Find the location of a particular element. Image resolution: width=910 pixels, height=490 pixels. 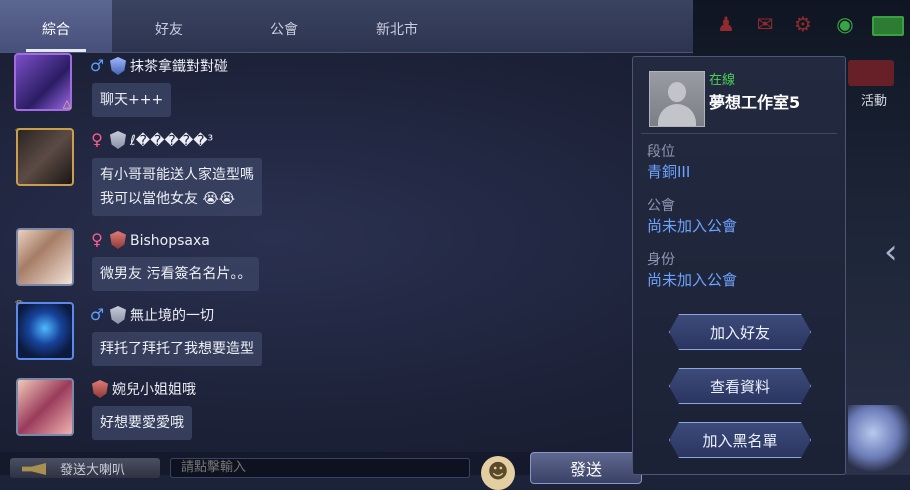

message-text: 有小哥哥能送人家造型嗎 is located at coordinates (177, 175).